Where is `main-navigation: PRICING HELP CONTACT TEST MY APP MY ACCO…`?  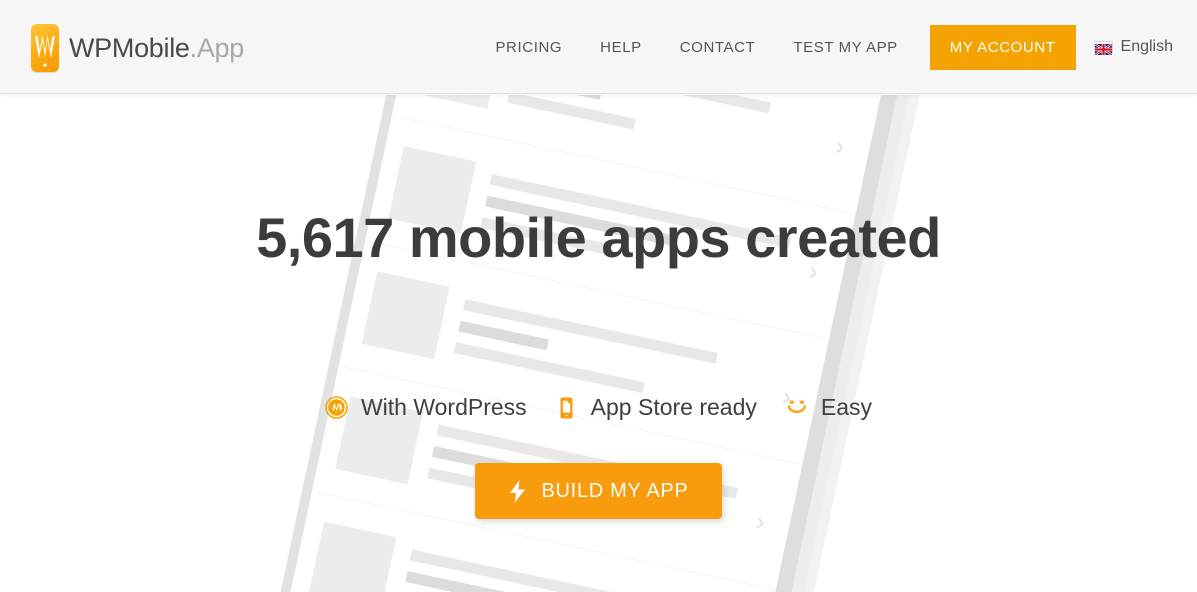
main-navigation: PRICING HELP CONTACT TEST MY APP MY ACCO… is located at coordinates (827, 47).